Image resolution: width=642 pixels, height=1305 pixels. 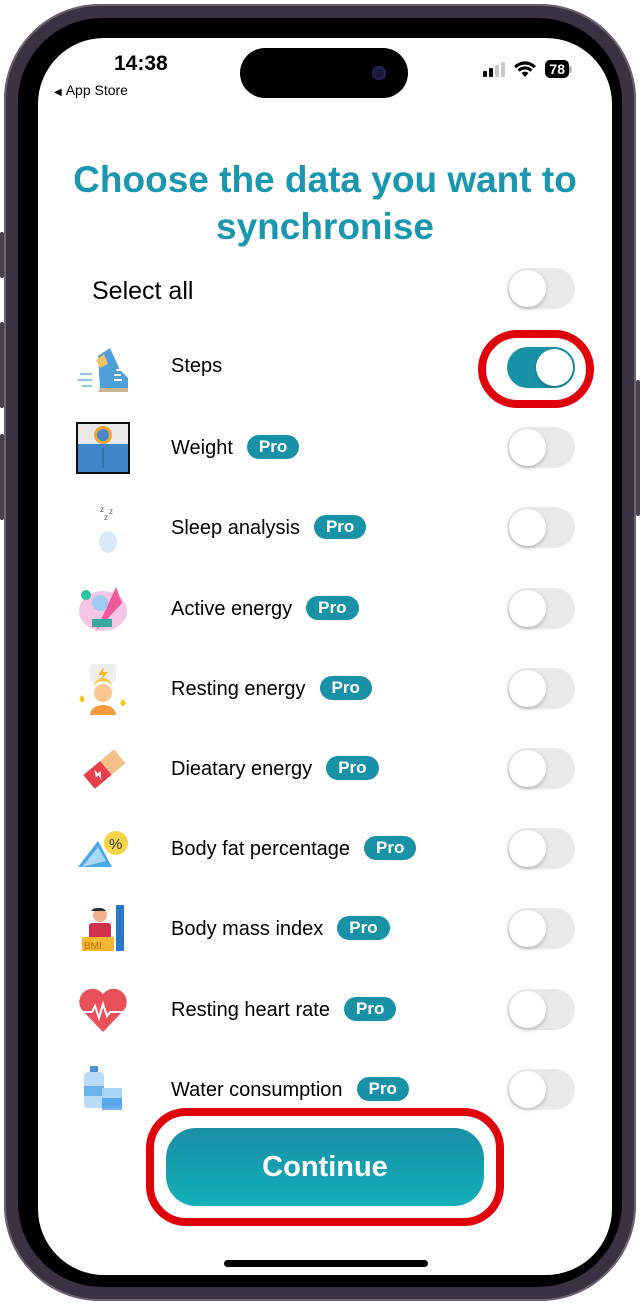 I want to click on side-button, so click(x=638, y=448).